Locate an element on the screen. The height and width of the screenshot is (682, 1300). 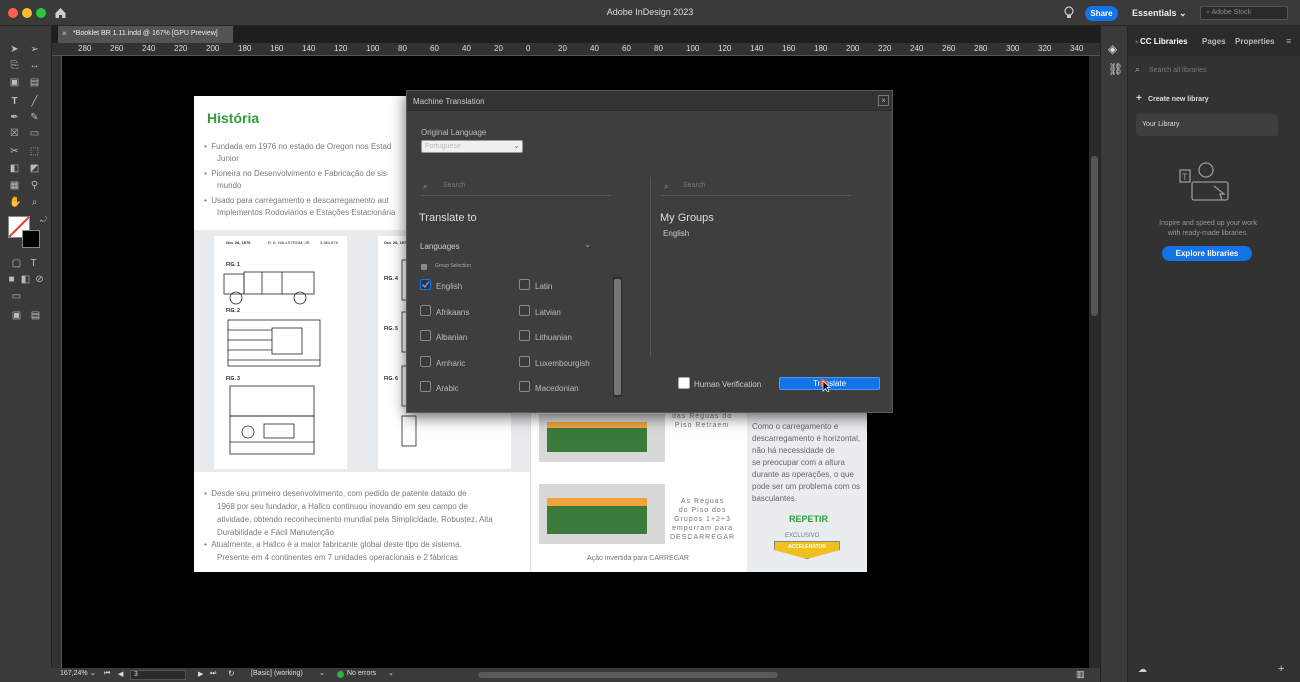
preflight-profile: [Basic] (working) is located at coordinates (277, 673).